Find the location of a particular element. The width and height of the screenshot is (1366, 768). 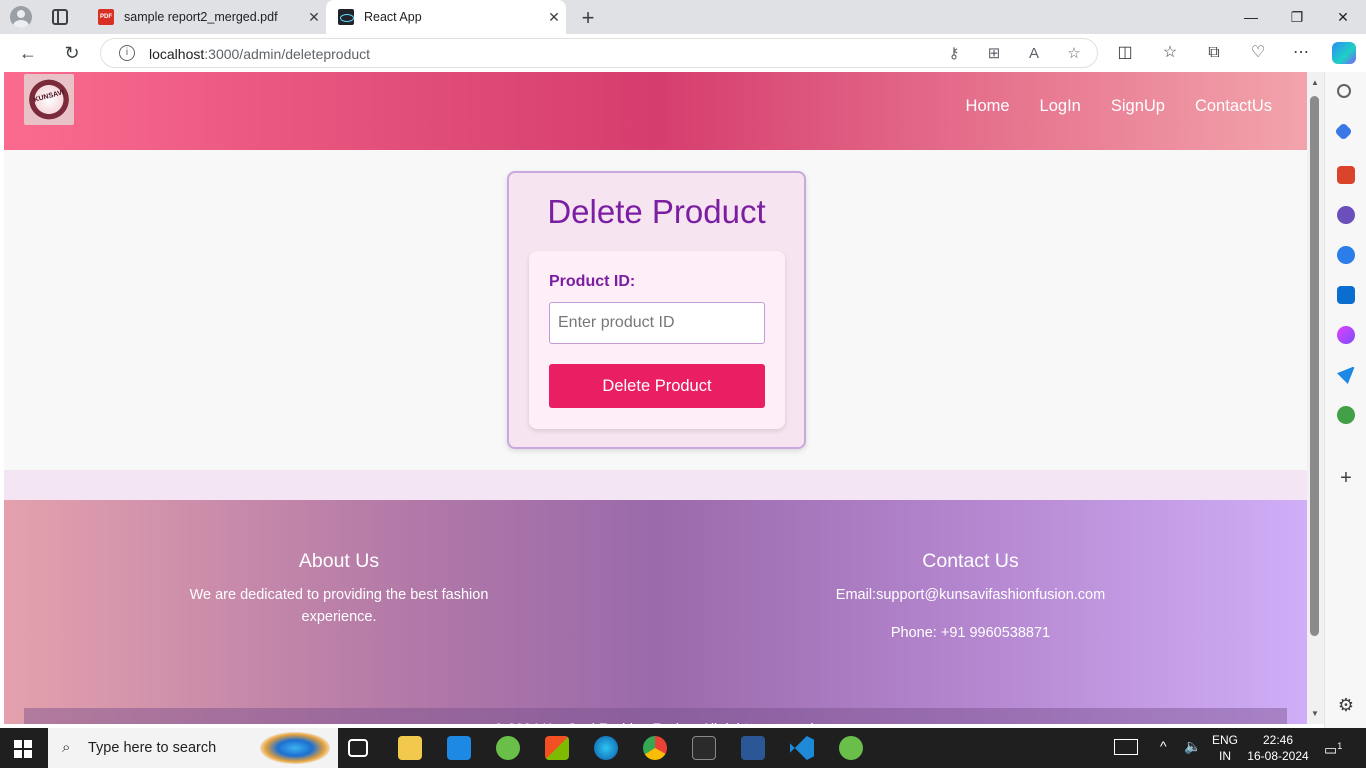

search-highlight-image is located at coordinates (295, 748).